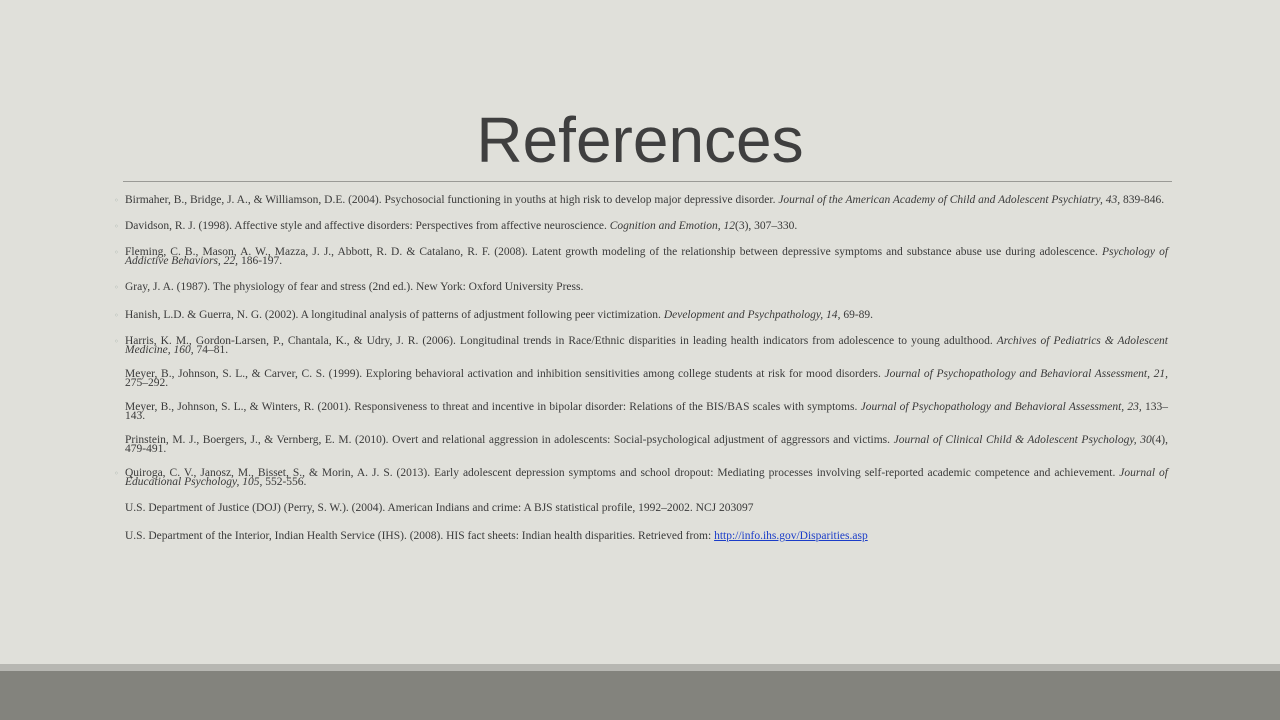 This screenshot has height=720, width=1280. What do you see at coordinates (672, 226) in the screenshot?
I see `reference-source: Cognition and Emotion, 12` at bounding box center [672, 226].